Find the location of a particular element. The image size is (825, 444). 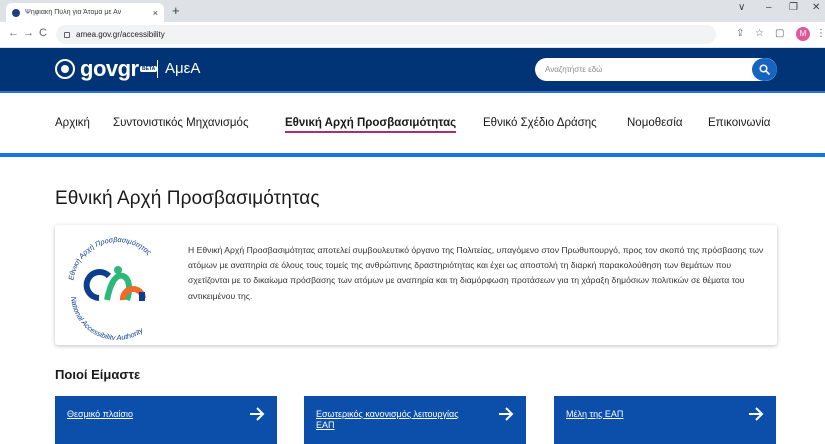

profile-avatar: M is located at coordinates (803, 34).